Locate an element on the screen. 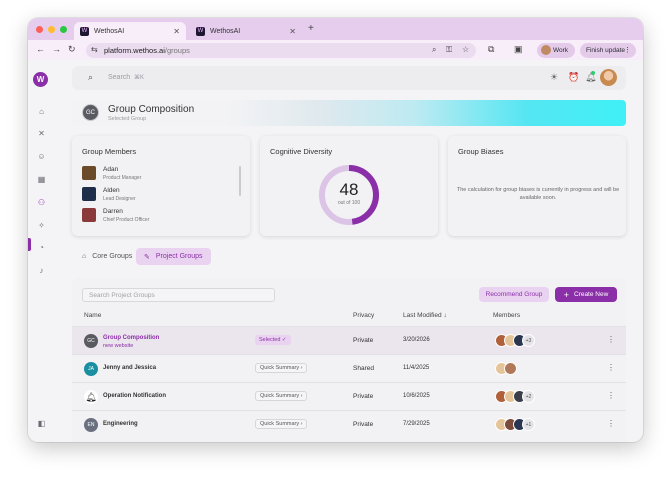  rocket-icon: ✎ is located at coordinates (147, 257).